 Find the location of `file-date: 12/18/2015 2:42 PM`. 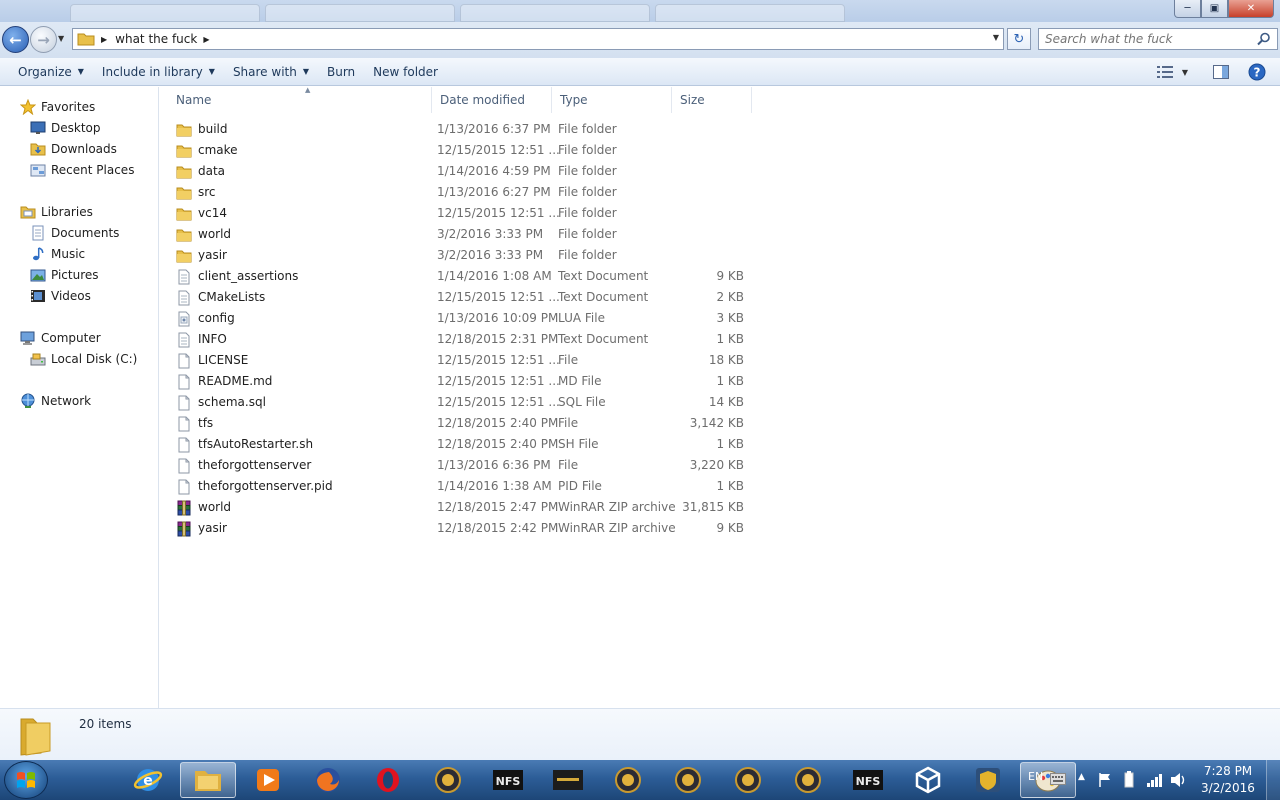

file-date: 12/18/2015 2:42 PM is located at coordinates (498, 528).